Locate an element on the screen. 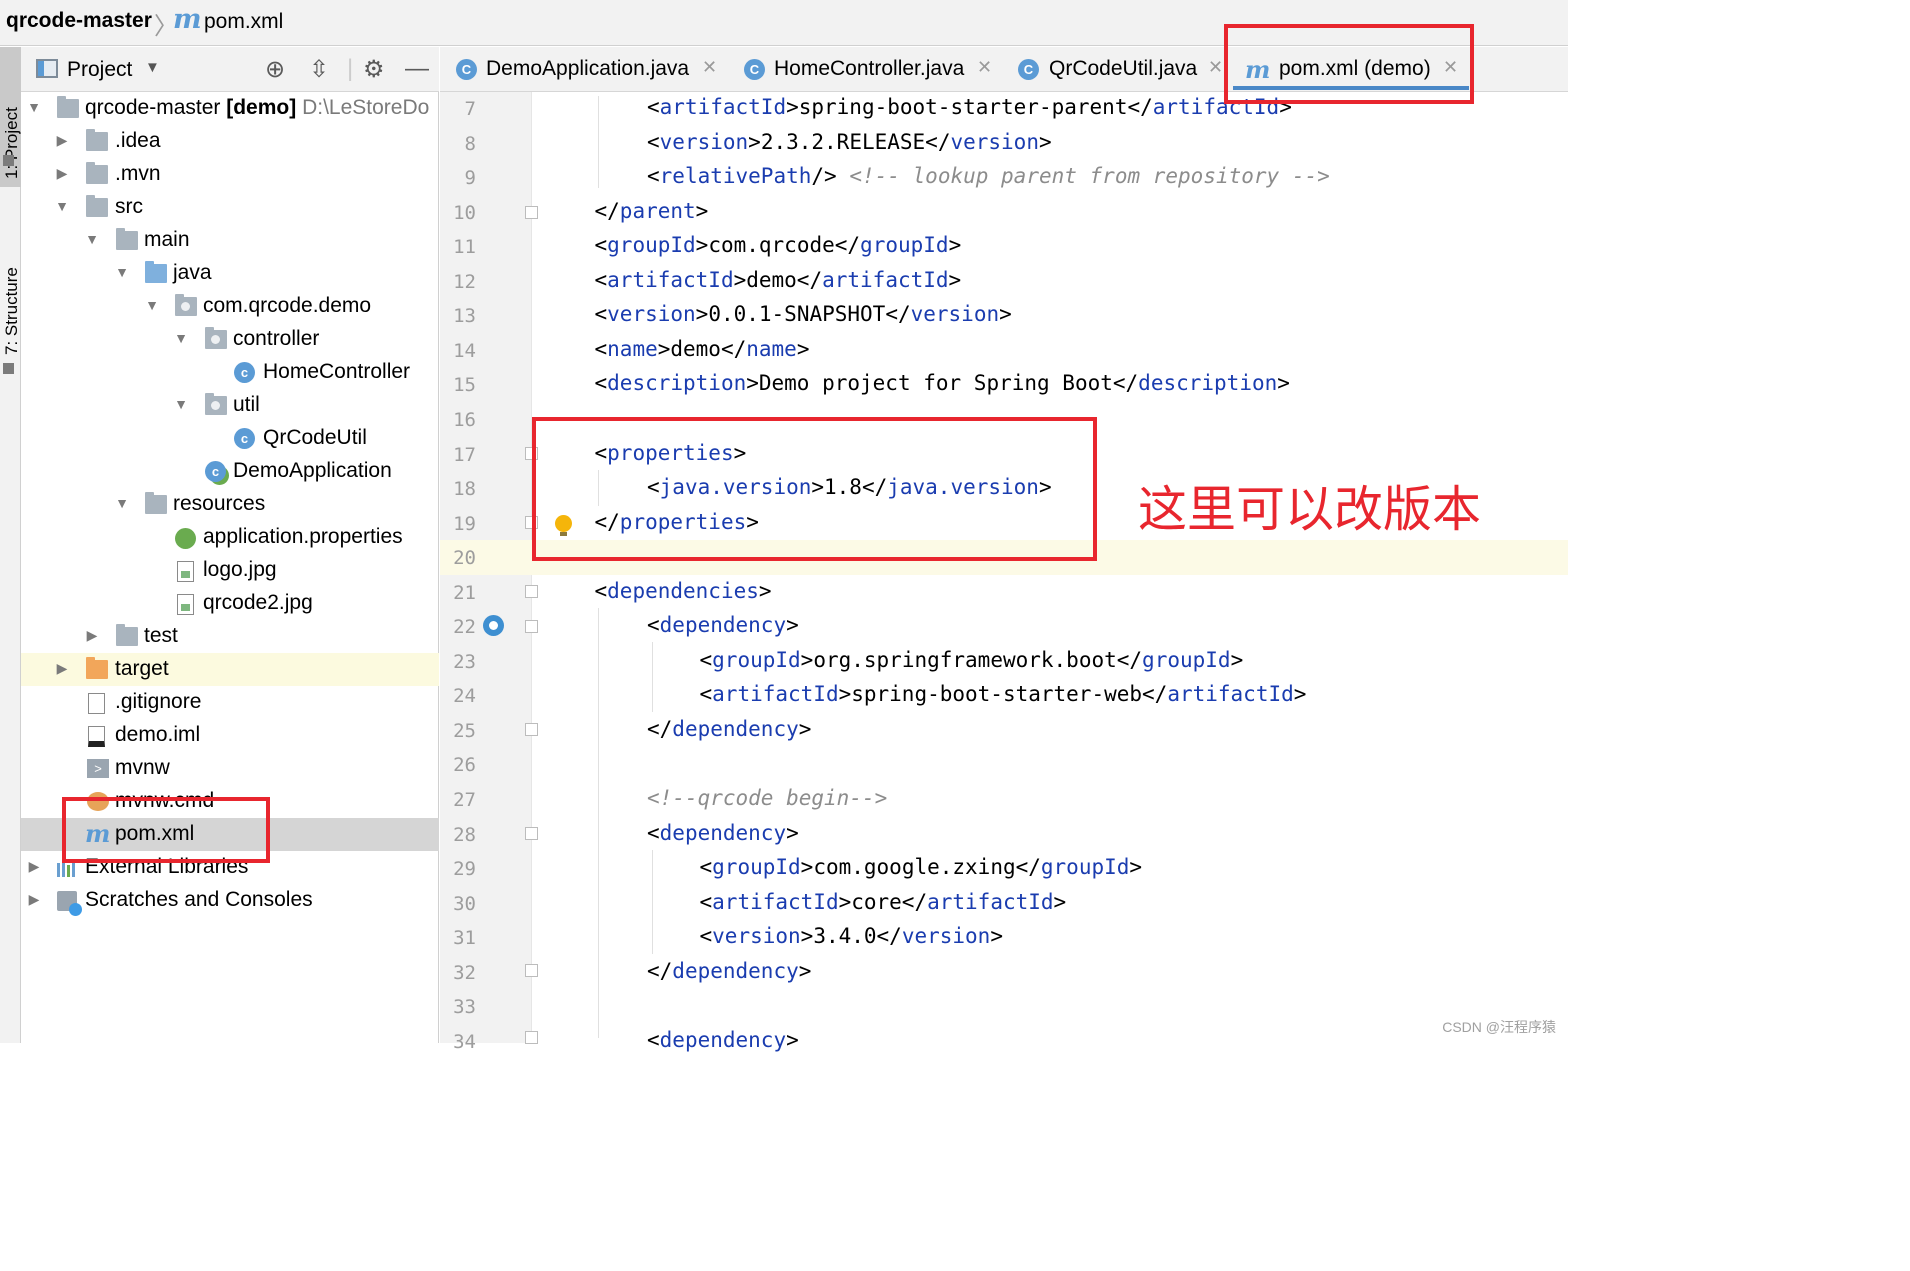  tree-item-target: ▶ target is located at coordinates (230, 669).